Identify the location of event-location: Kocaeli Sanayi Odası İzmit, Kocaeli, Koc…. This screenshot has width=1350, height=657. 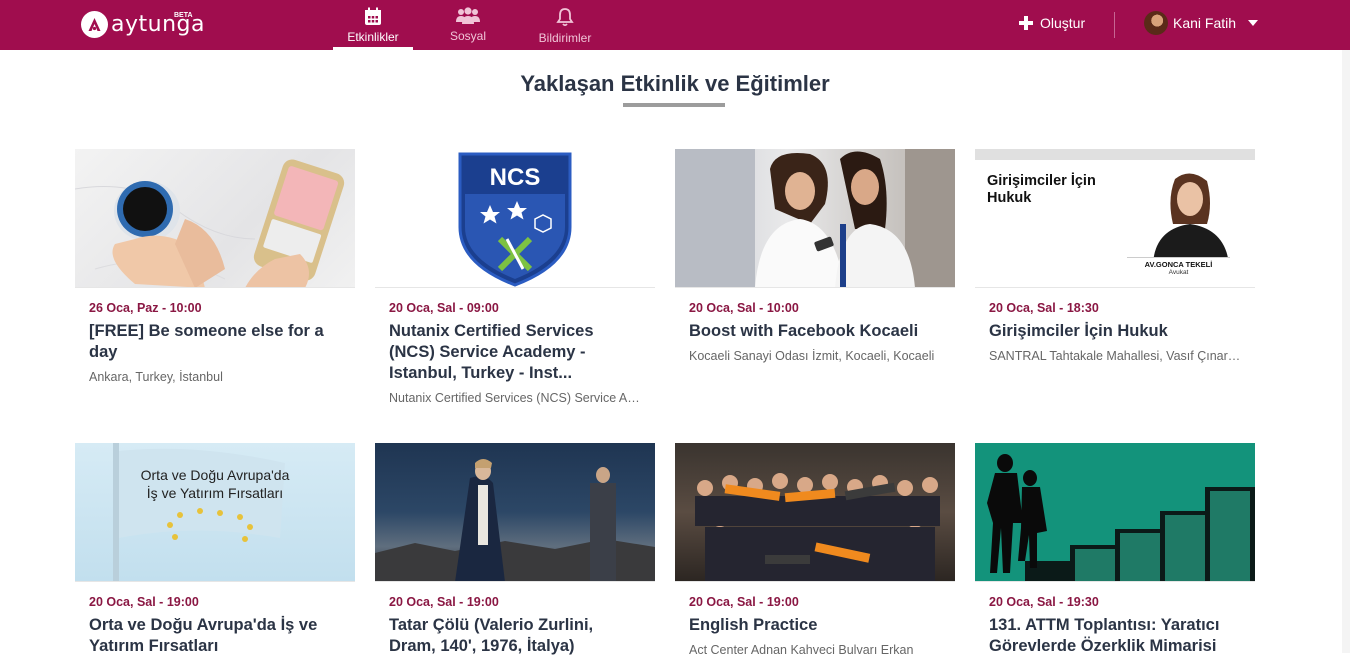
(812, 356).